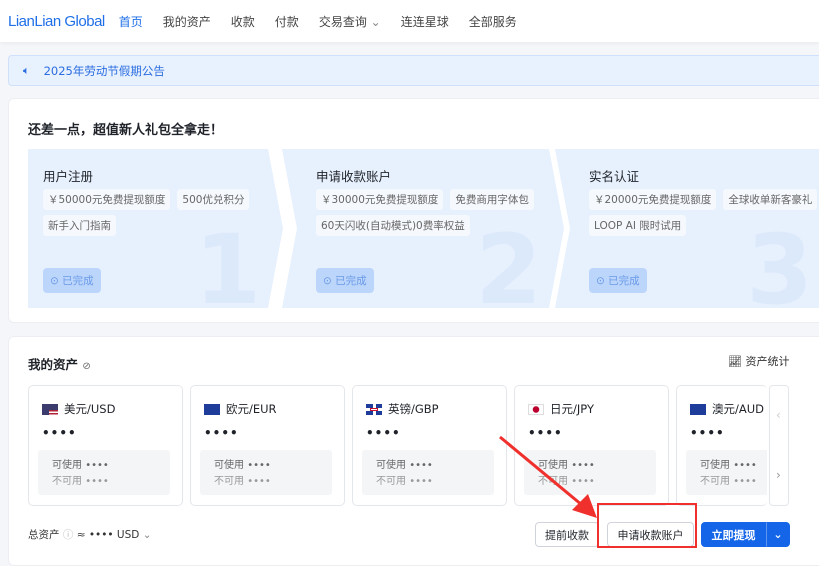 This screenshot has height=566, width=819. I want to click on arrow-head, so click(584, 506).